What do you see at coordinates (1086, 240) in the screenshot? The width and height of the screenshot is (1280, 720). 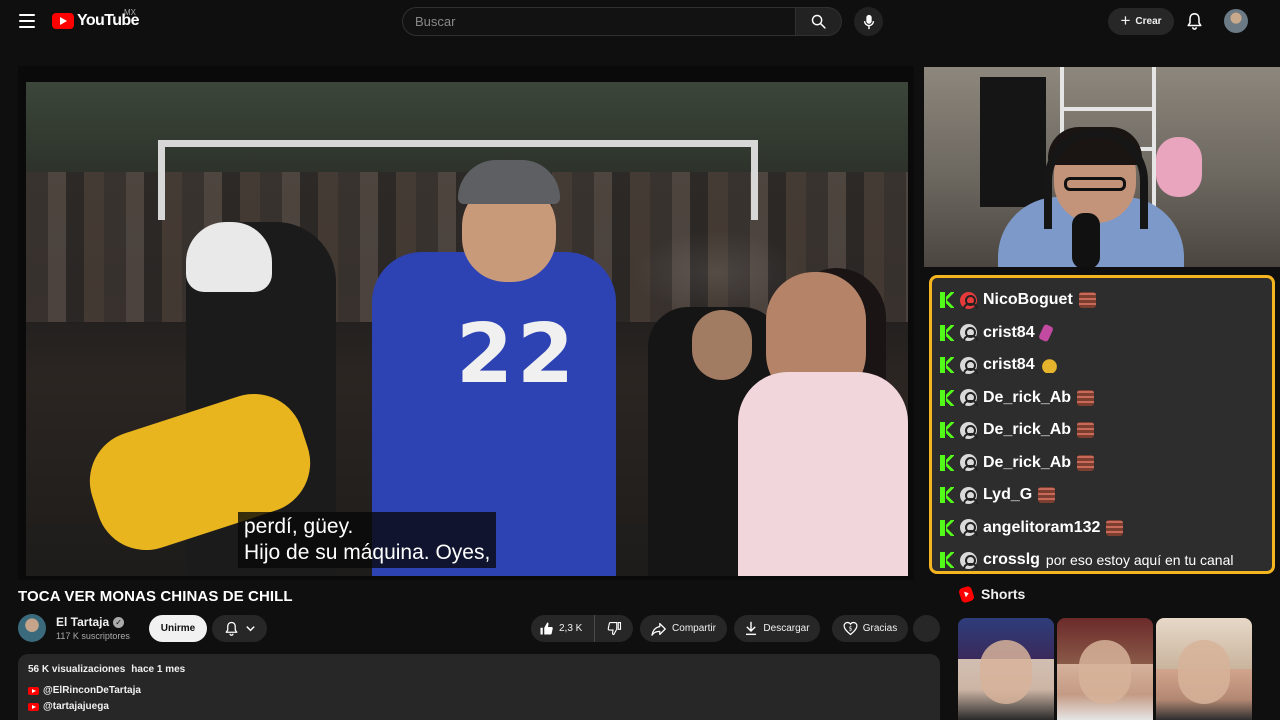 I see `microphone` at bounding box center [1086, 240].